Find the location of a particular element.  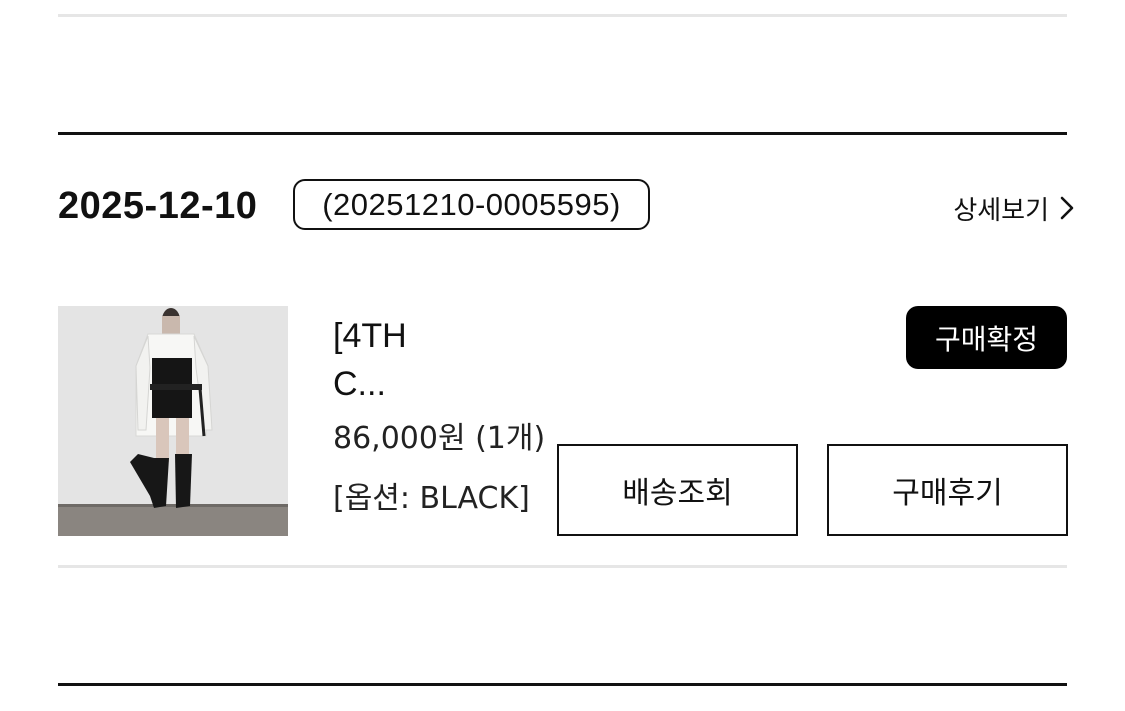

divider-top is located at coordinates (562, 15).